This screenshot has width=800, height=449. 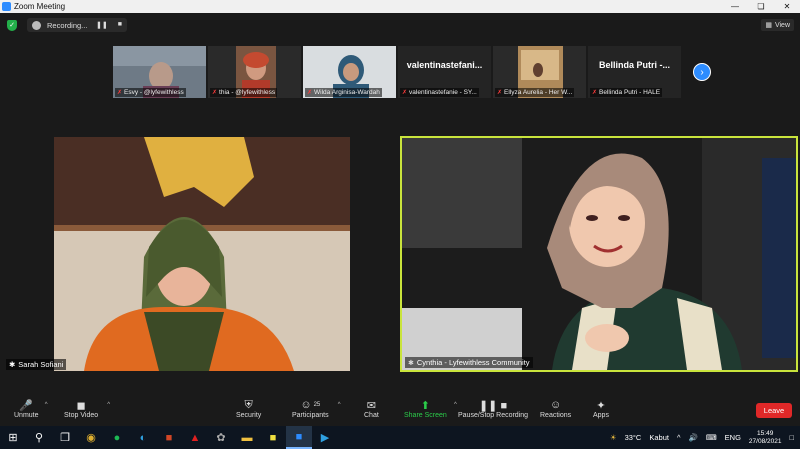 What do you see at coordinates (91, 437) in the screenshot?
I see `chrome-icon: ◉` at bounding box center [91, 437].